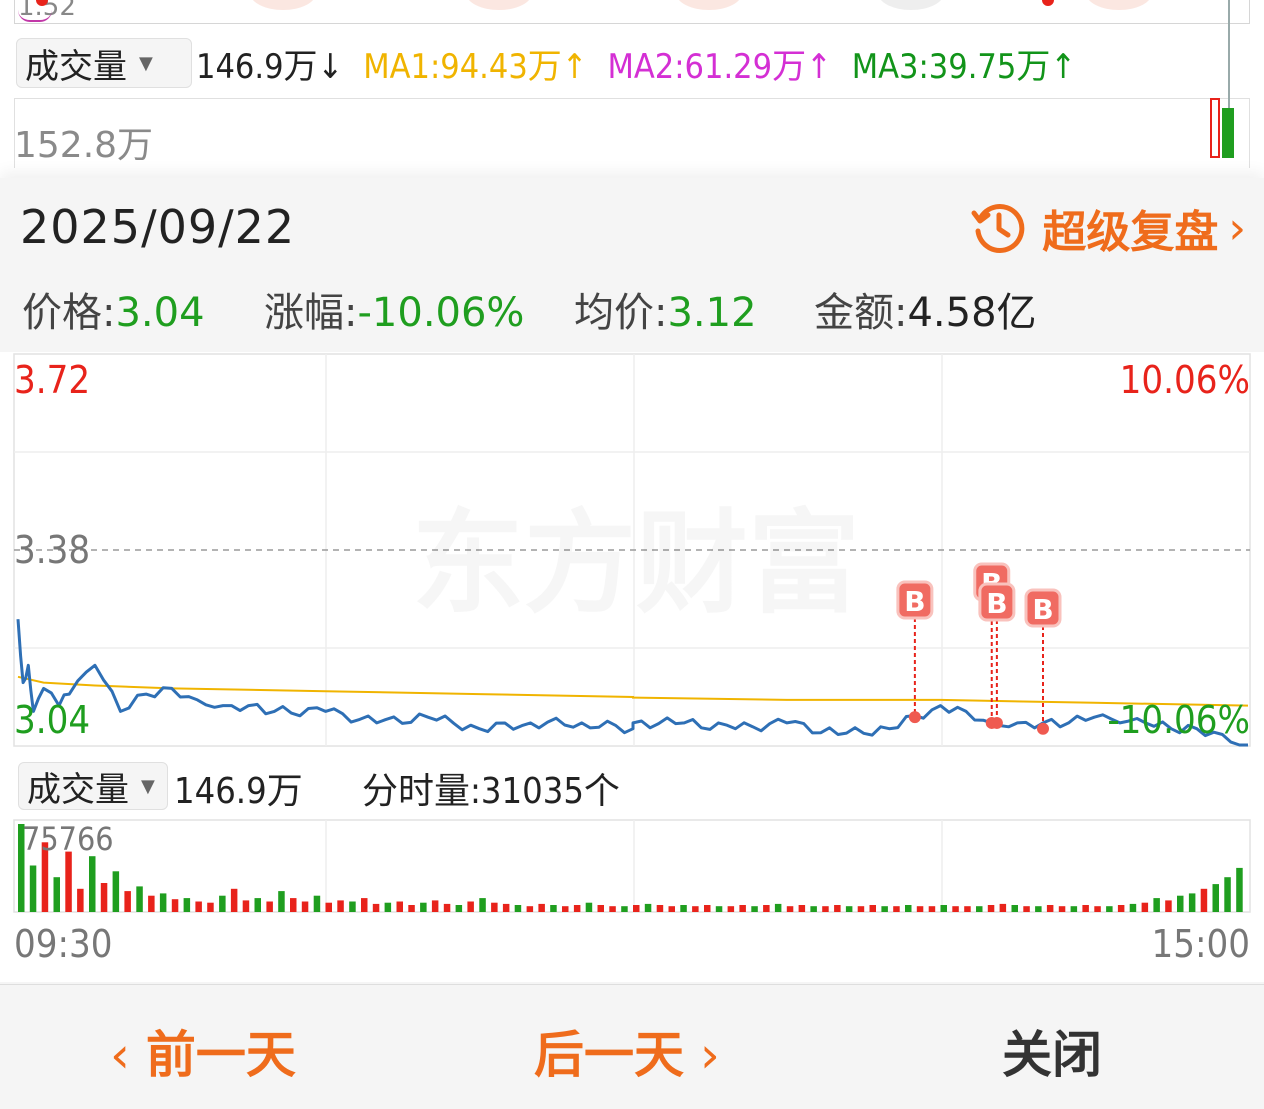 This screenshot has width=1264, height=1109. Describe the element at coordinates (632, 683) in the screenshot. I see `price-line` at that location.